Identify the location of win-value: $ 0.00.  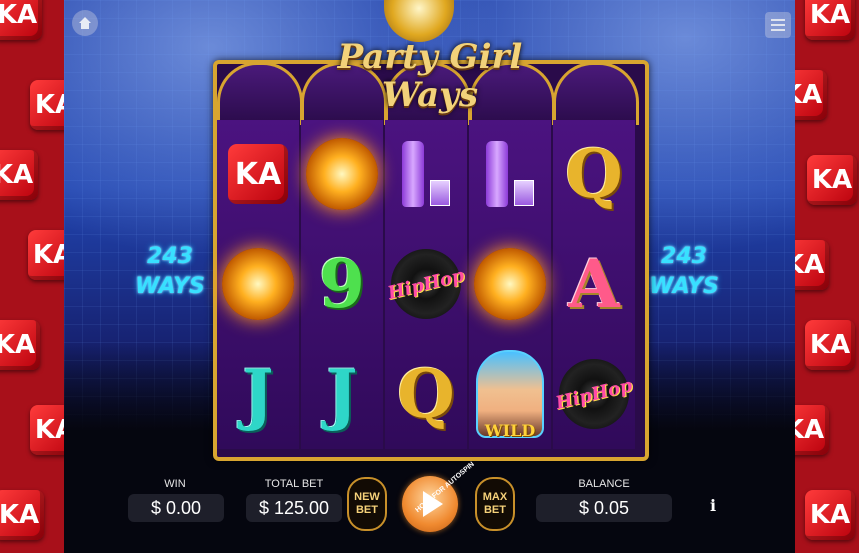
(176, 508).